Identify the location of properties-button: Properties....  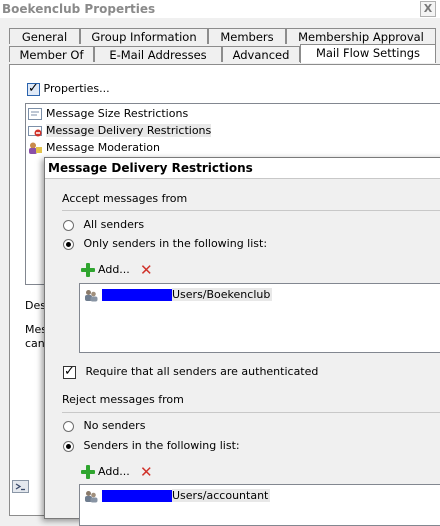
(68, 89).